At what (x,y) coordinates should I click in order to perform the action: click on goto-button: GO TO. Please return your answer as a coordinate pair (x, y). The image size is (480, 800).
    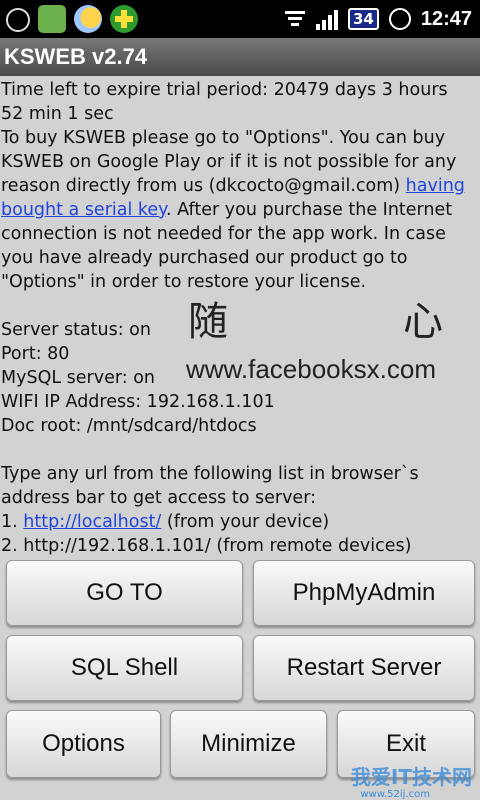
    Looking at the image, I should click on (124, 593).